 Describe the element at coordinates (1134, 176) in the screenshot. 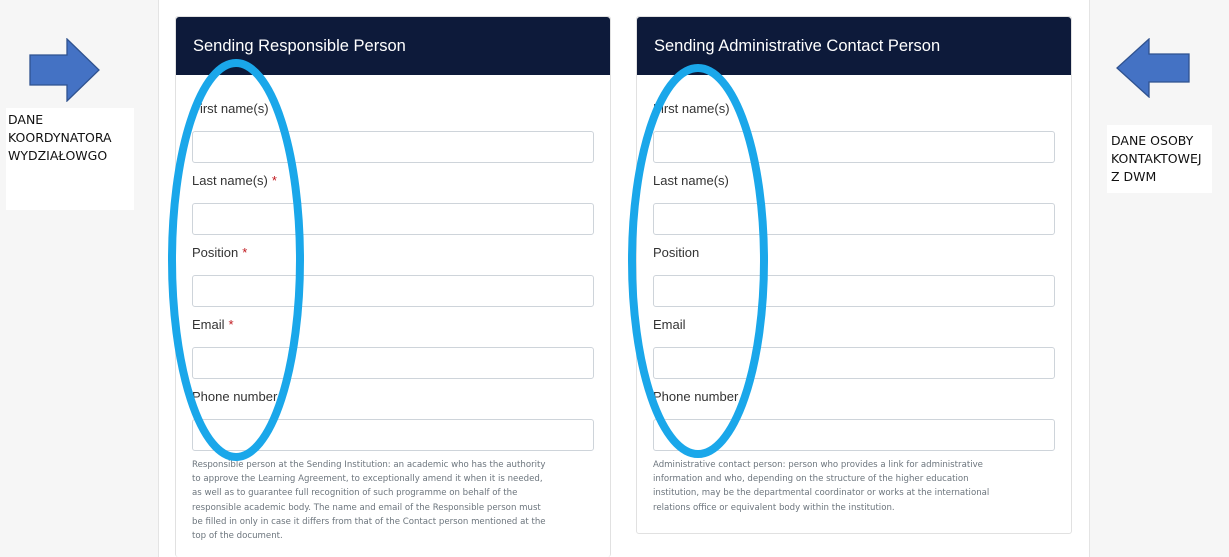

I see `note-line: Z DWM` at that location.